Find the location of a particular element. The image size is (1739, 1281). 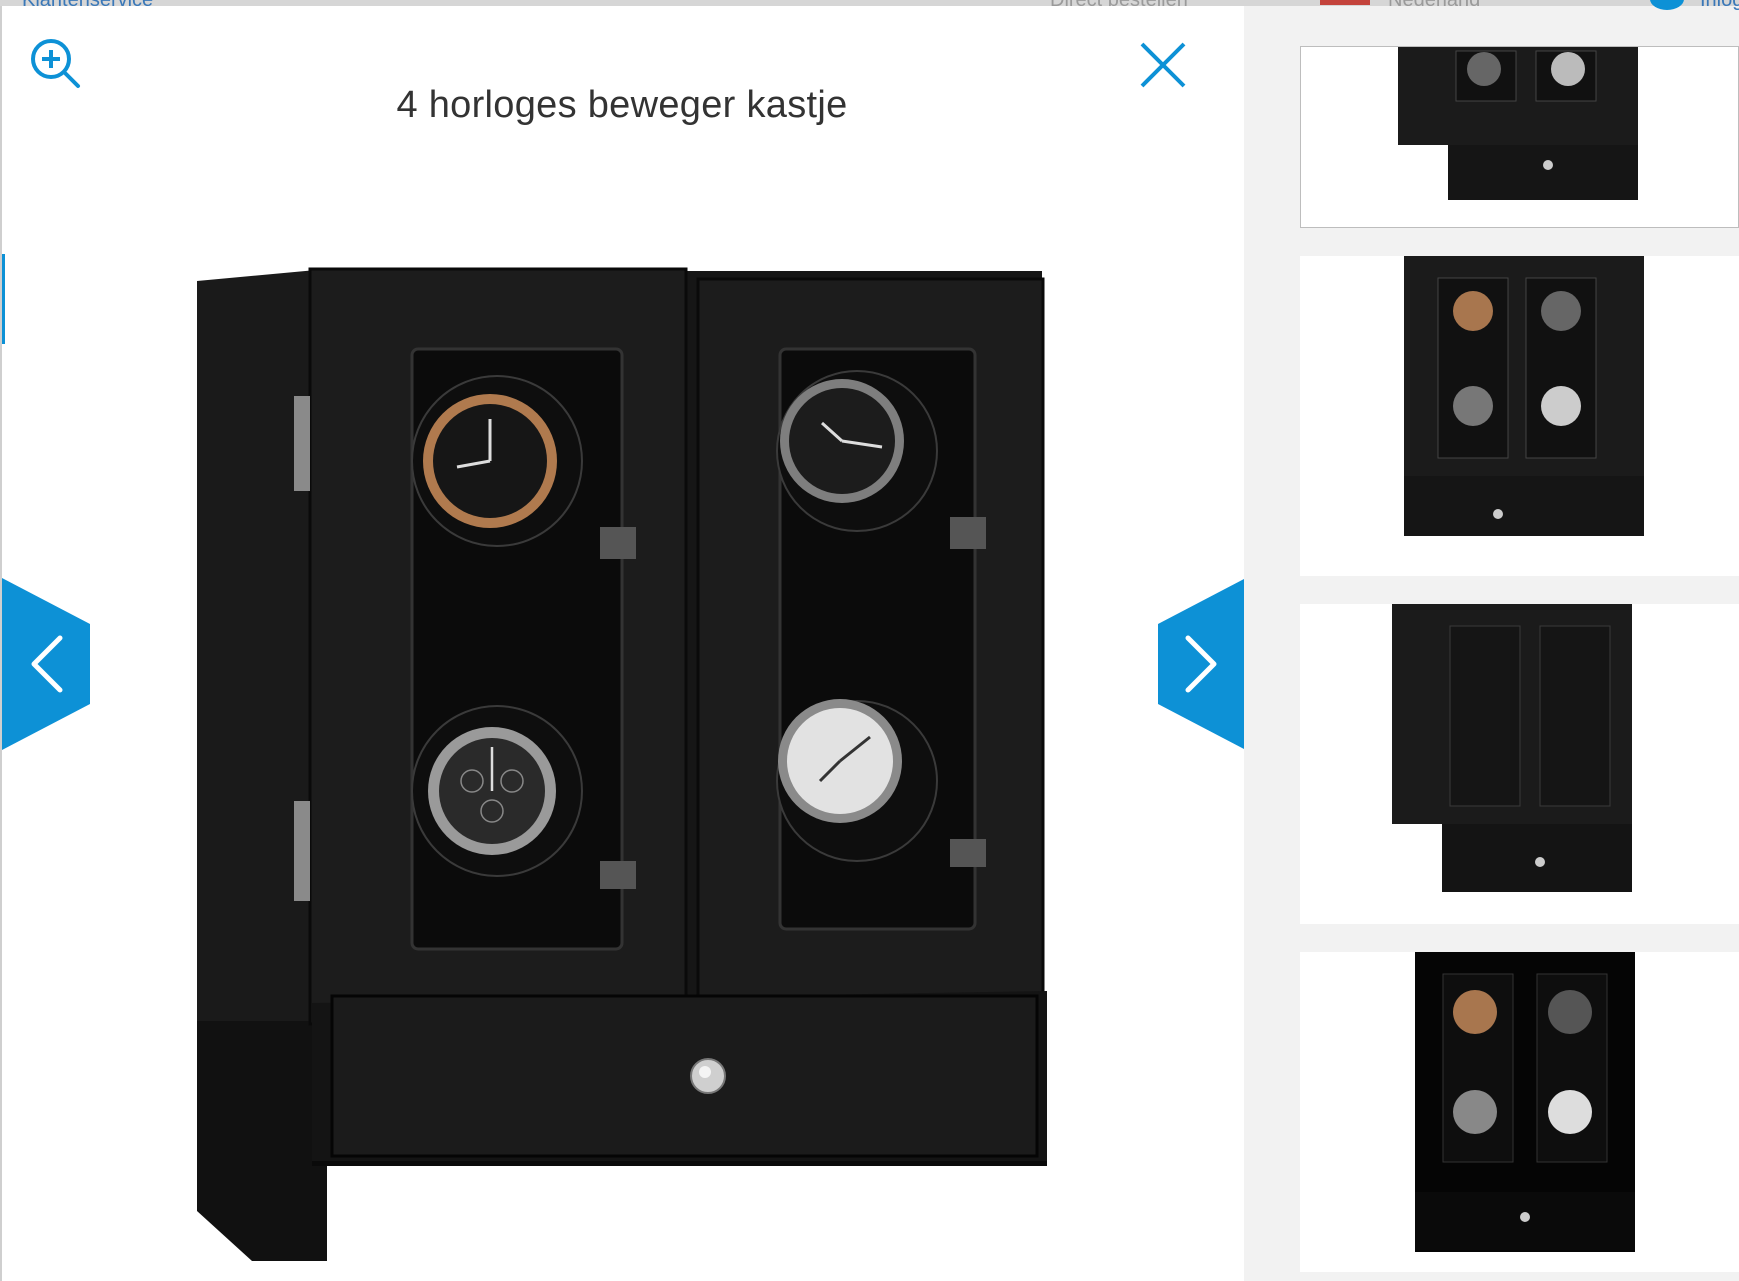

zoom-button is located at coordinates (56, 64).